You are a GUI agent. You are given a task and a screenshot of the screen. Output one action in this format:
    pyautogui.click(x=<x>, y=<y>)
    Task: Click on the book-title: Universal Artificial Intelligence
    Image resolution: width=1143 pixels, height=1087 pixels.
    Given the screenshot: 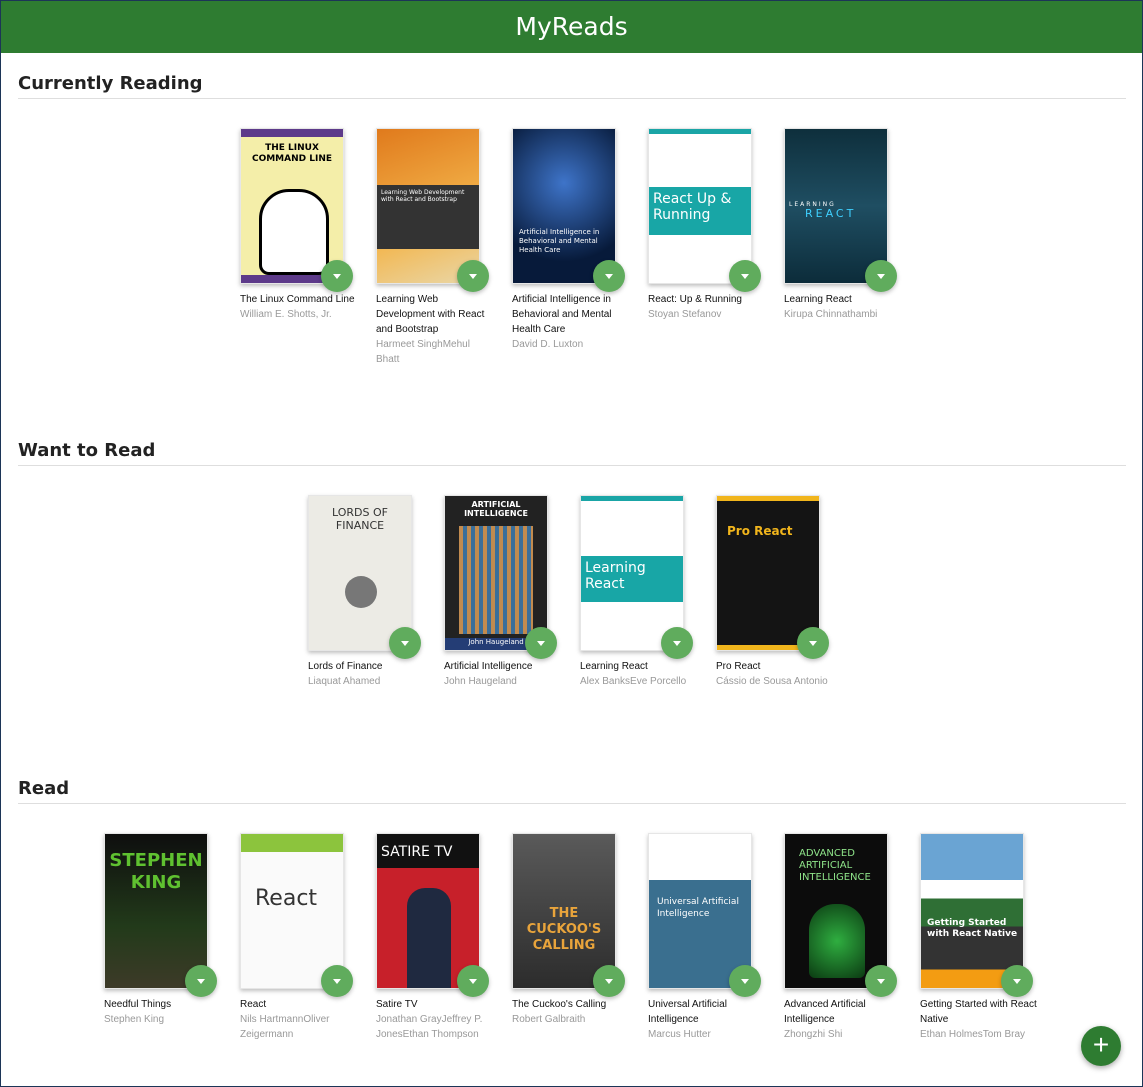 What is the action you would take?
    pyautogui.click(x=687, y=1012)
    